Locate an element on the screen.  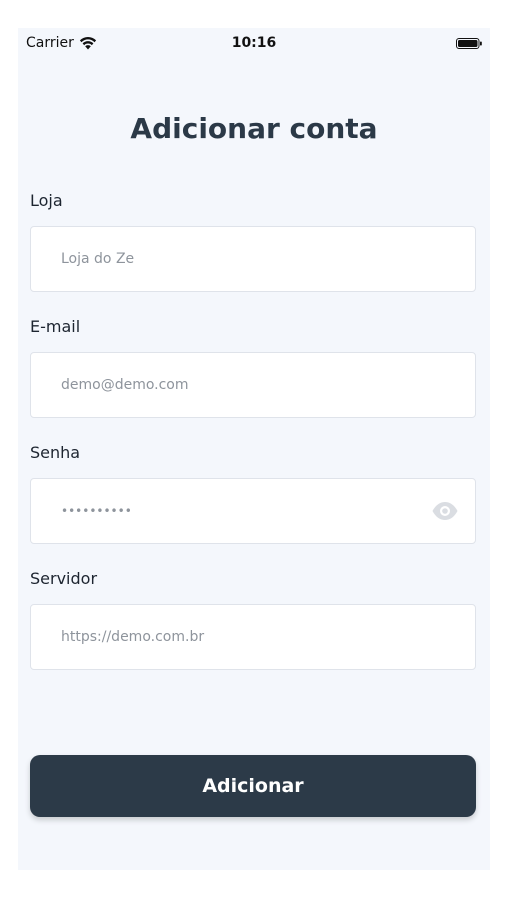
status-time: 10:16 is located at coordinates (254, 43).